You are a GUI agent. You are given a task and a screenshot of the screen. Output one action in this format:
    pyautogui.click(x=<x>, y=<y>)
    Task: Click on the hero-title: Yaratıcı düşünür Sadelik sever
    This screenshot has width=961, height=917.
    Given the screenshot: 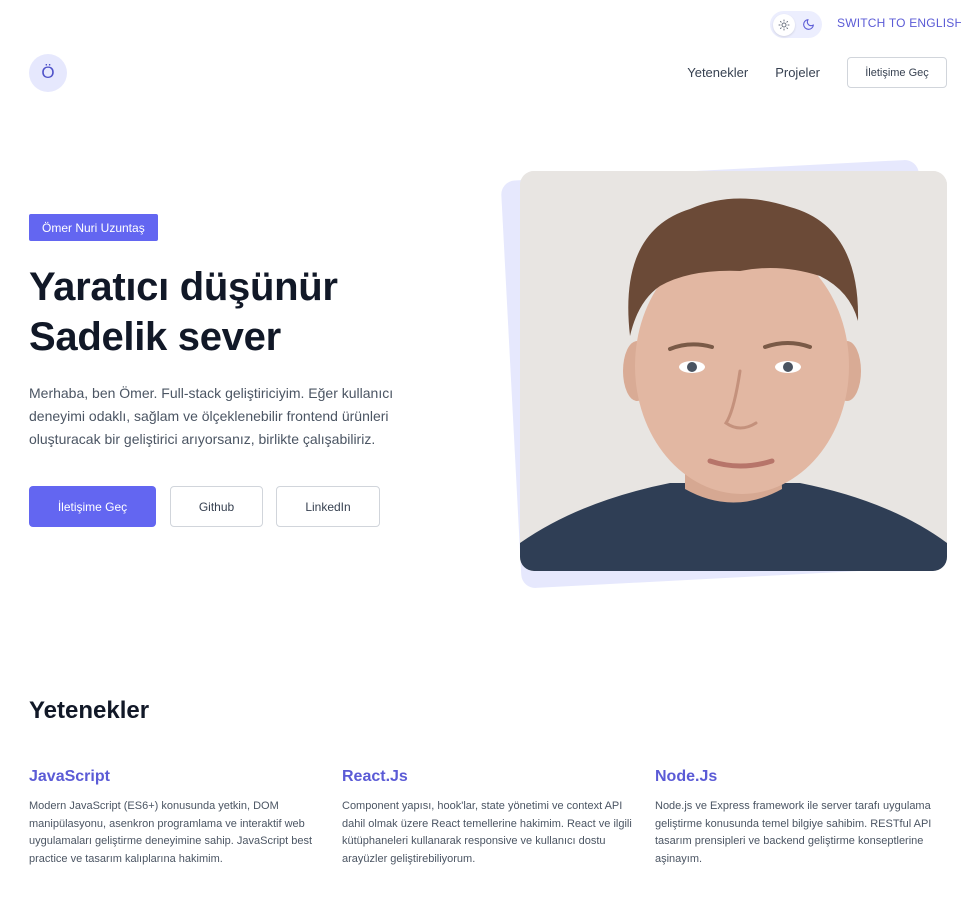 What is the action you would take?
    pyautogui.click(x=183, y=312)
    